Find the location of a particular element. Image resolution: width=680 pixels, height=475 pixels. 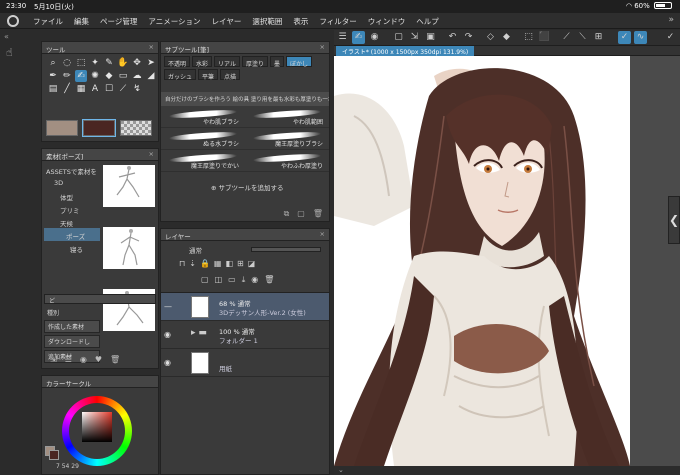

sub-color-chip is located at coordinates (54, 455).